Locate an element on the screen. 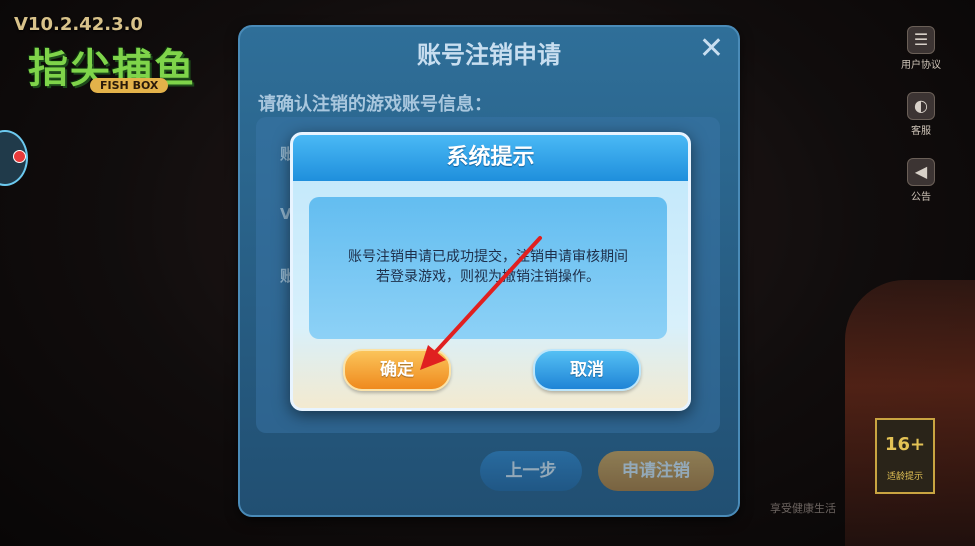  dialog-message: 账号注销申请已成功提交，注销申请审核期间 若登录游戏，则视为撤销注销操作。 is located at coordinates (488, 267).